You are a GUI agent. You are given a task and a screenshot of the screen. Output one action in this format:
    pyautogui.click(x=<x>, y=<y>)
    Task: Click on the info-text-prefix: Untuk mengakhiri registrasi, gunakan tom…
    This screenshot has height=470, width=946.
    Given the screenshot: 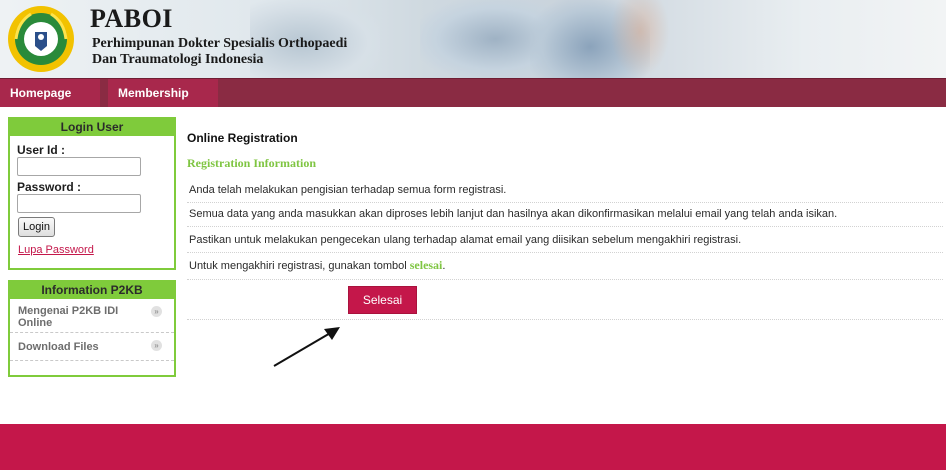 What is the action you would take?
    pyautogui.click(x=299, y=266)
    